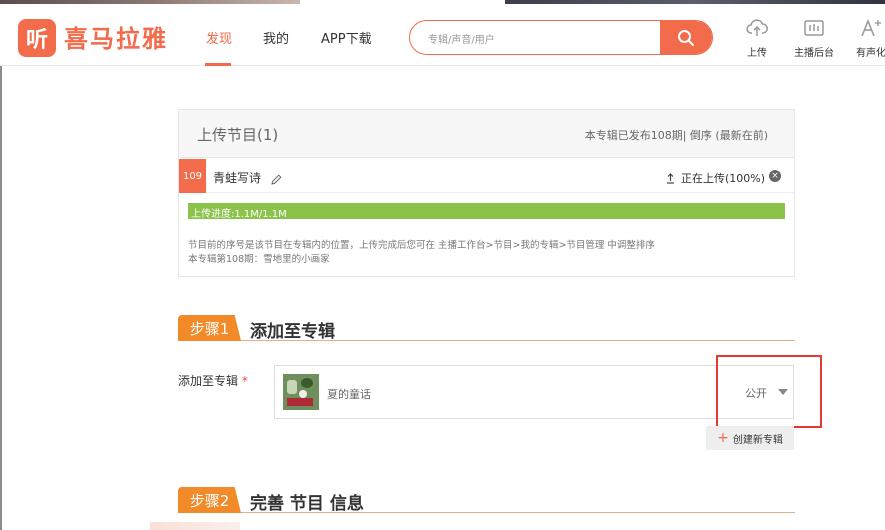  I want to click on upload-button: 上传, so click(757, 37).